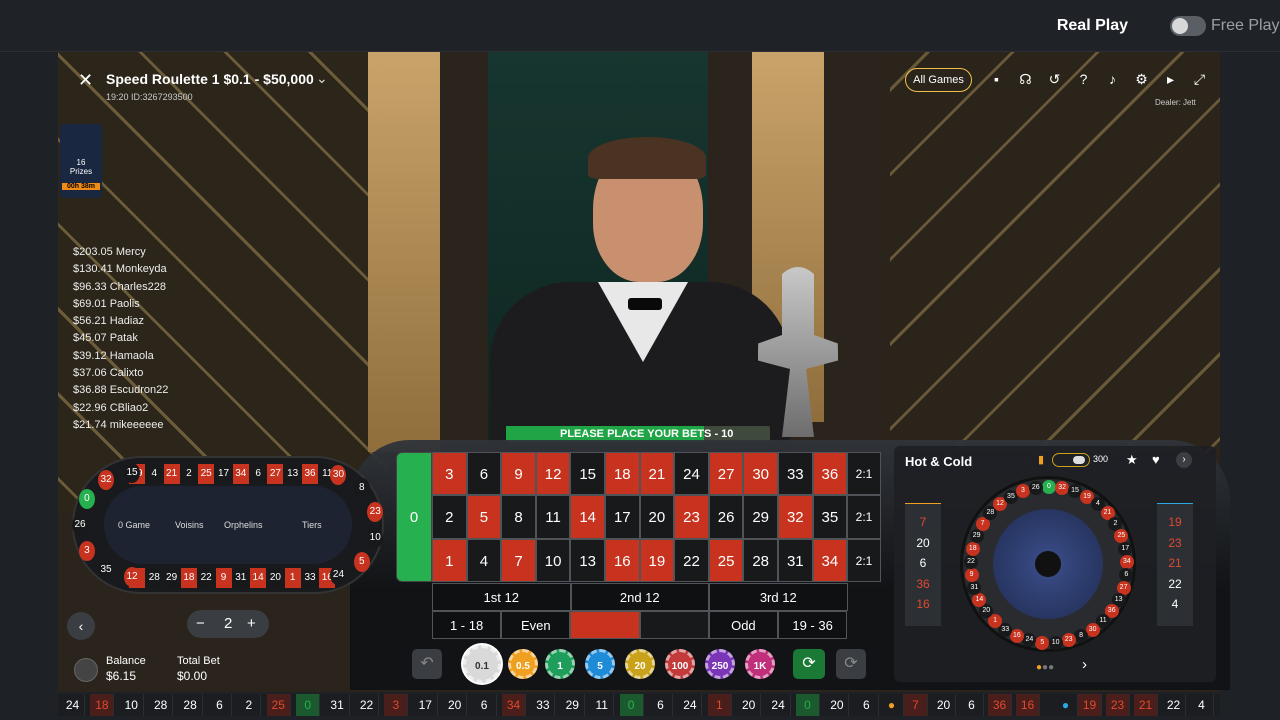  Describe the element at coordinates (467, 625) in the screenshot. I see `bet-outside-1: 1 - 18` at that location.